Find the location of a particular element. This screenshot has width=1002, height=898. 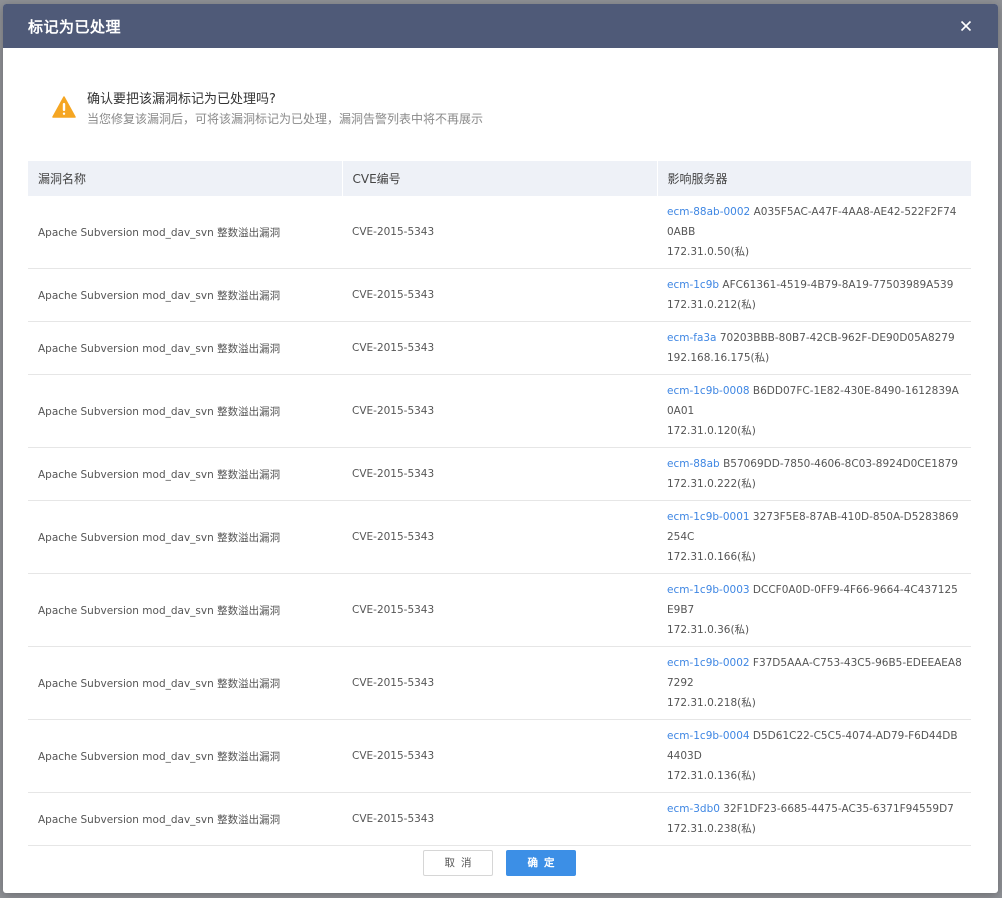

column-header-vuln-name: 漏洞名称 is located at coordinates (185, 178).